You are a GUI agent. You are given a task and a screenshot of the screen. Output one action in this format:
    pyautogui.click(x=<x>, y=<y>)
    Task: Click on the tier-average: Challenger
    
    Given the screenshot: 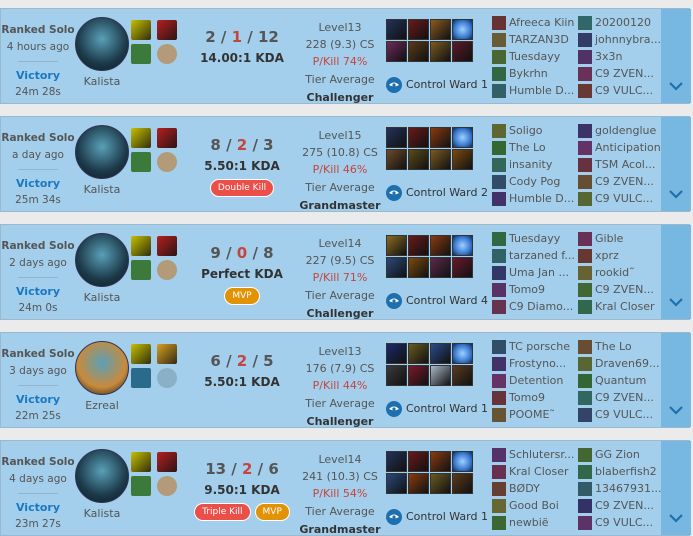 What is the action you would take?
    pyautogui.click(x=340, y=97)
    